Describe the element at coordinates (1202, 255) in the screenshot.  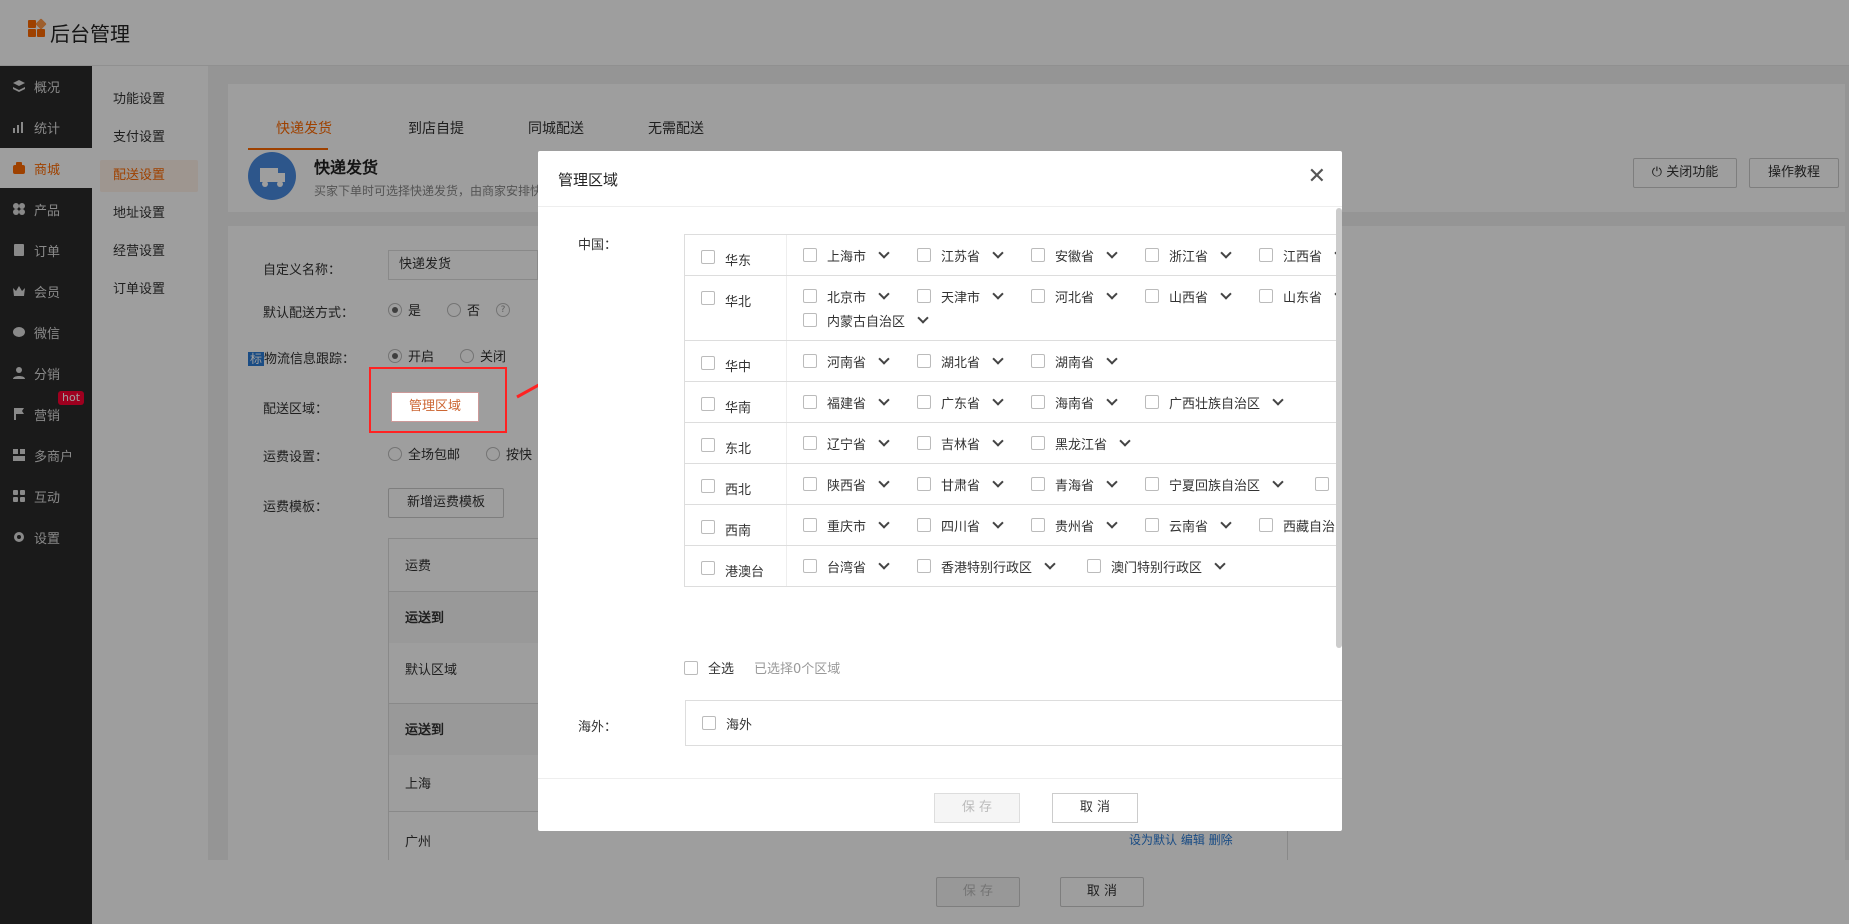
I see `province-item: 浙江省` at that location.